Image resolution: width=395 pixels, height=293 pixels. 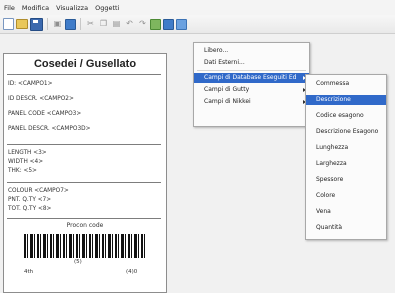 I want to click on menu-item-label: Campi di Database Eseguiti Ed, so click(x=250, y=77).